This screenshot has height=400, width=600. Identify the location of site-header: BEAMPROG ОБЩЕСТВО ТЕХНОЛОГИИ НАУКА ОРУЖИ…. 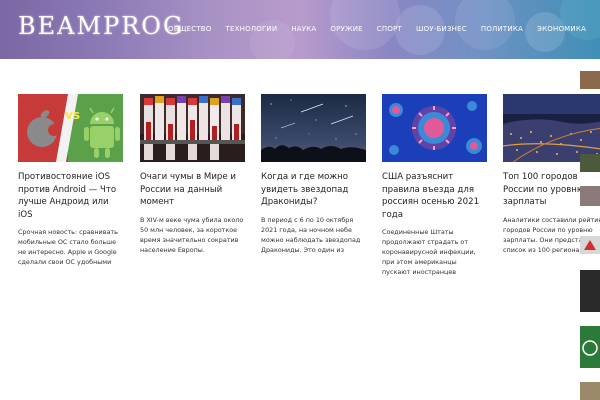
(300, 29).